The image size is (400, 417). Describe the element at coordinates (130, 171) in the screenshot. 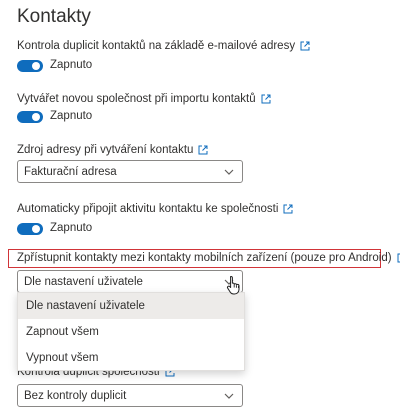

I see `address-source-dropdown: Fakturační adresa` at that location.